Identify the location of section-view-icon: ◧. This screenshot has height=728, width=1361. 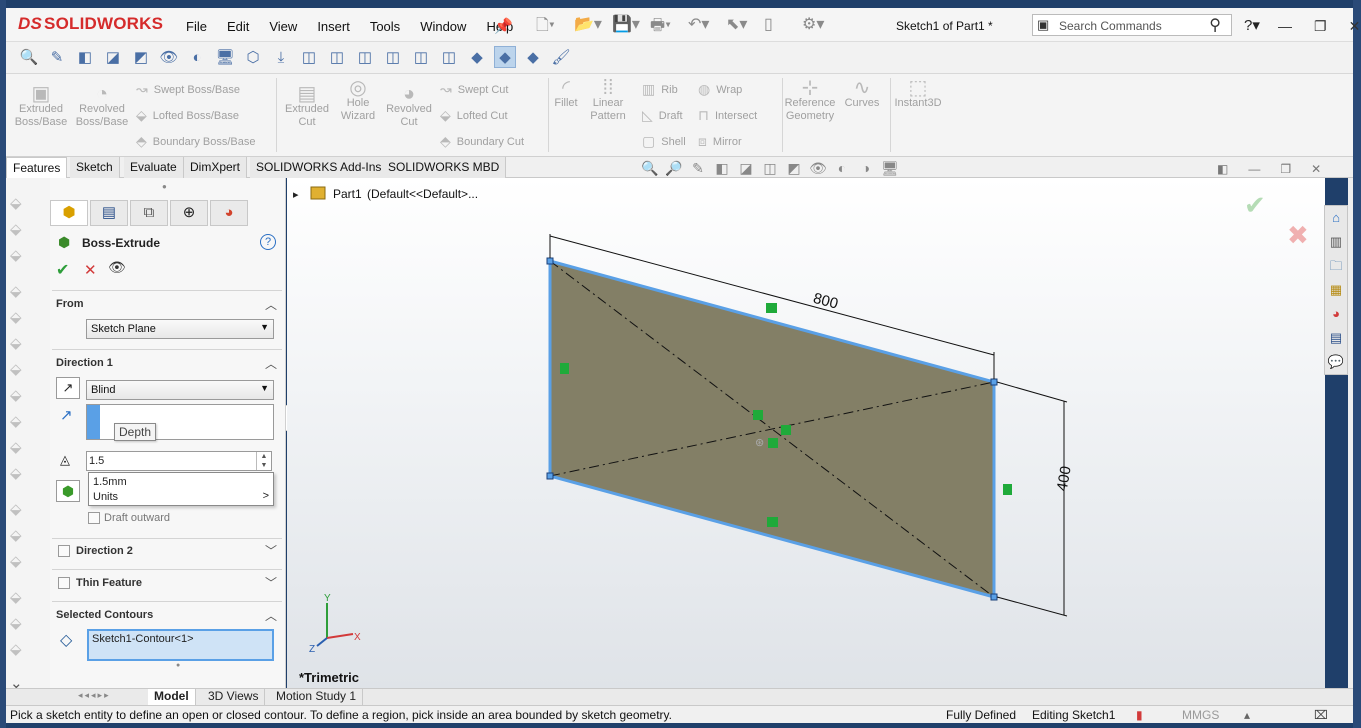
(722, 168).